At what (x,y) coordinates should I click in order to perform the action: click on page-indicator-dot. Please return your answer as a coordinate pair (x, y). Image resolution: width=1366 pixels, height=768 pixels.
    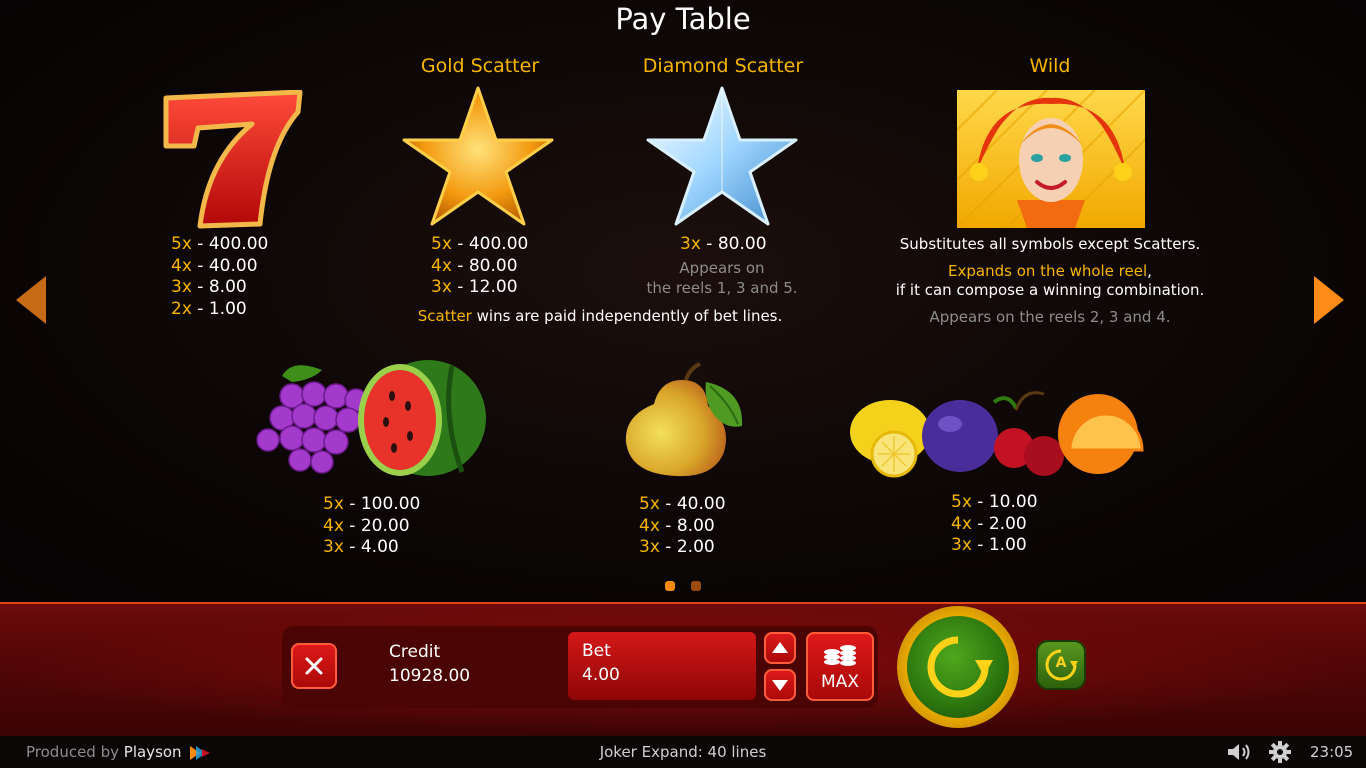
    Looking at the image, I should click on (696, 586).